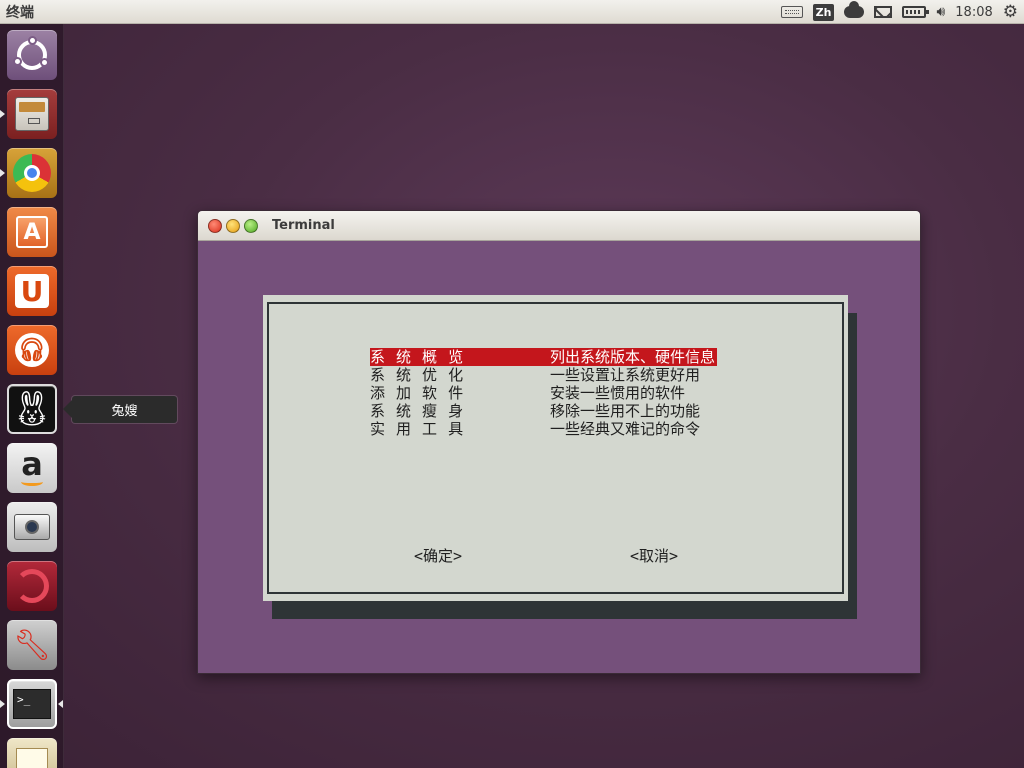  What do you see at coordinates (625, 429) in the screenshot?
I see `menu-item-desc: 一些经典又难记的命令` at bounding box center [625, 429].